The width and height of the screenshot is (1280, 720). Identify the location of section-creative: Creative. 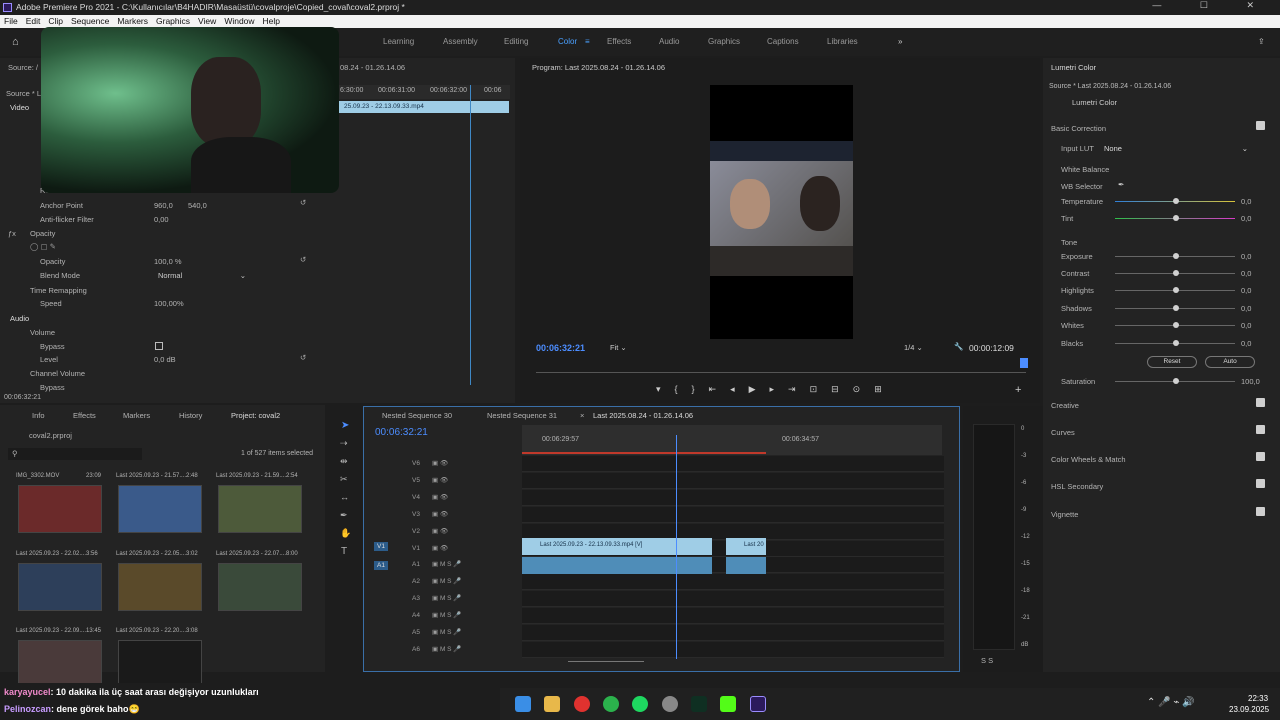
(1065, 405).